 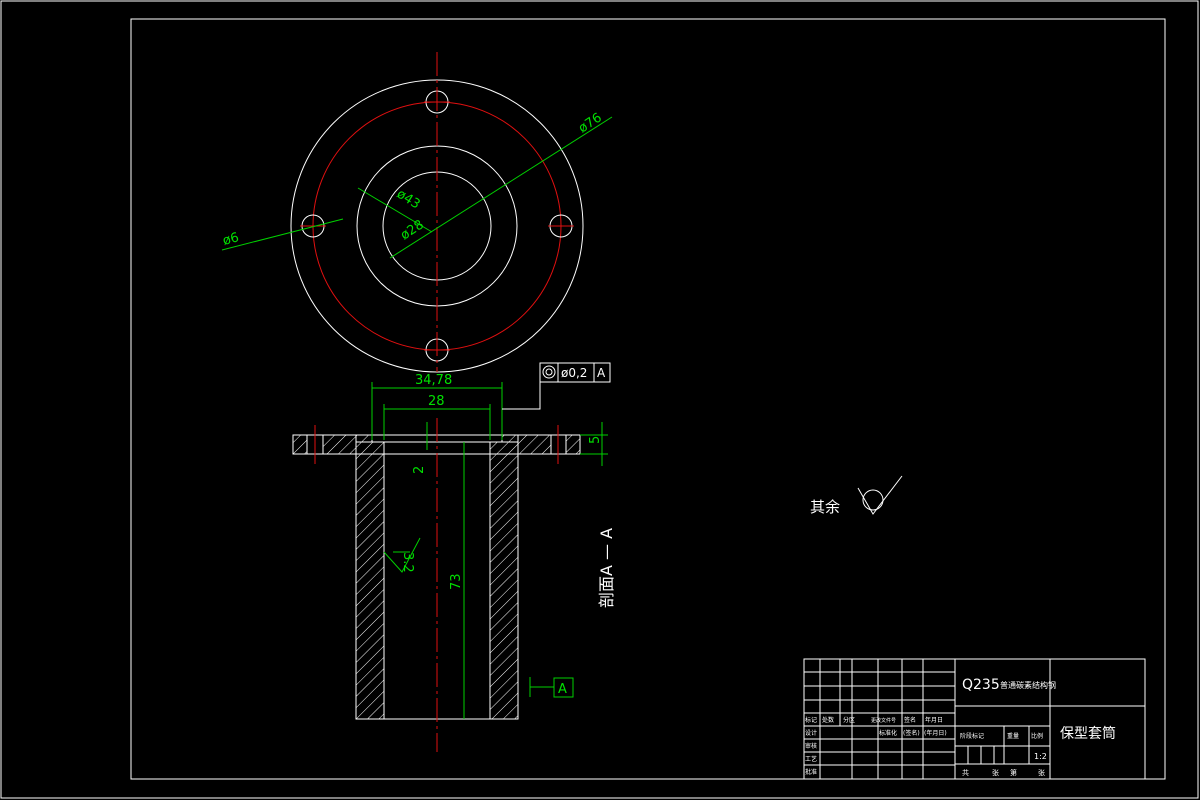 I want to click on tube-wall-left, so click(x=370, y=580).